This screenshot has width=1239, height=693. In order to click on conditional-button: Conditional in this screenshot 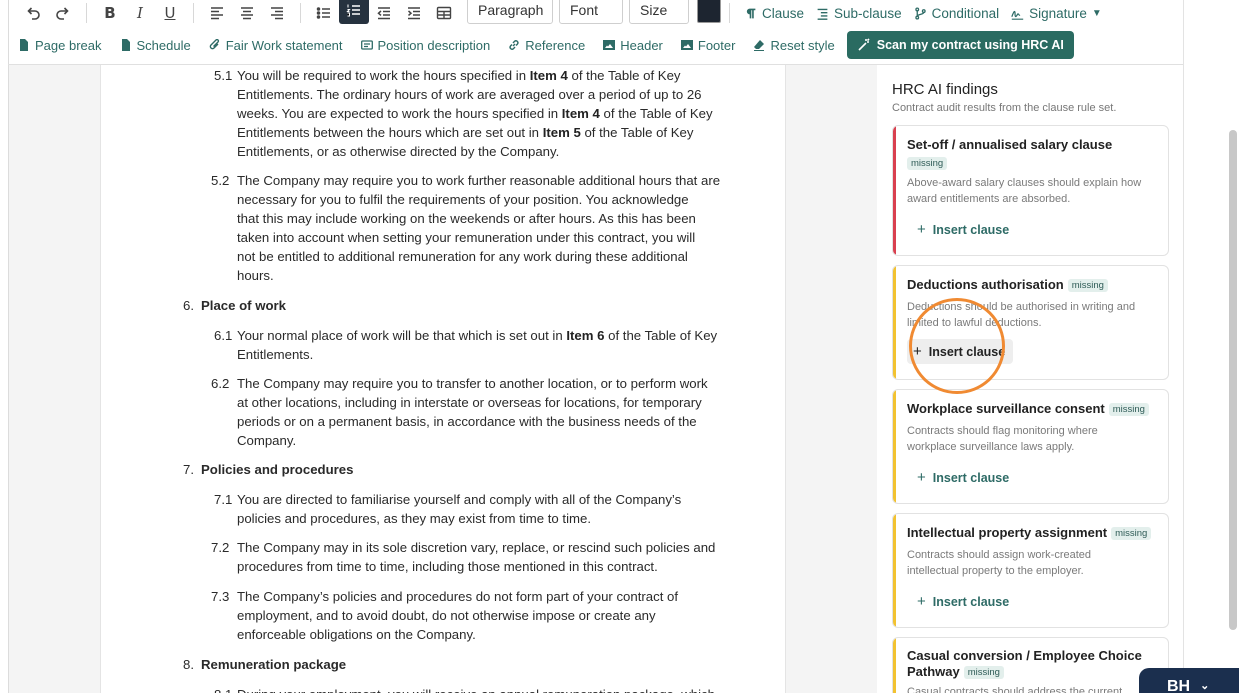, I will do `click(956, 13)`.